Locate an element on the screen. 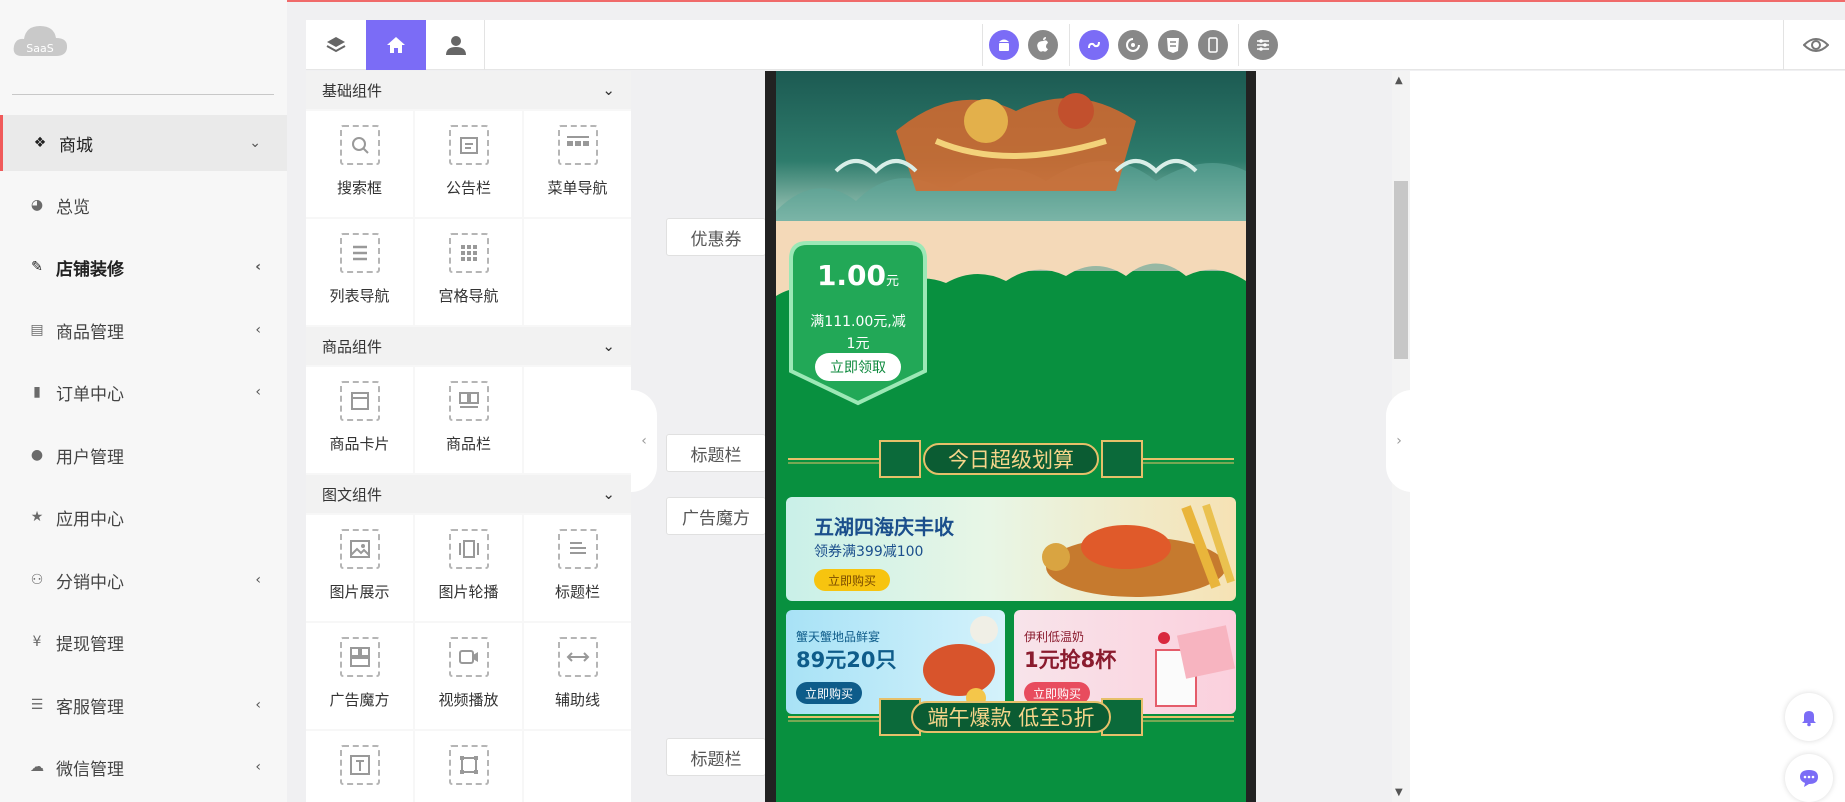 Image resolution: width=1845 pixels, height=802 pixels. layers-icon is located at coordinates (336, 45).